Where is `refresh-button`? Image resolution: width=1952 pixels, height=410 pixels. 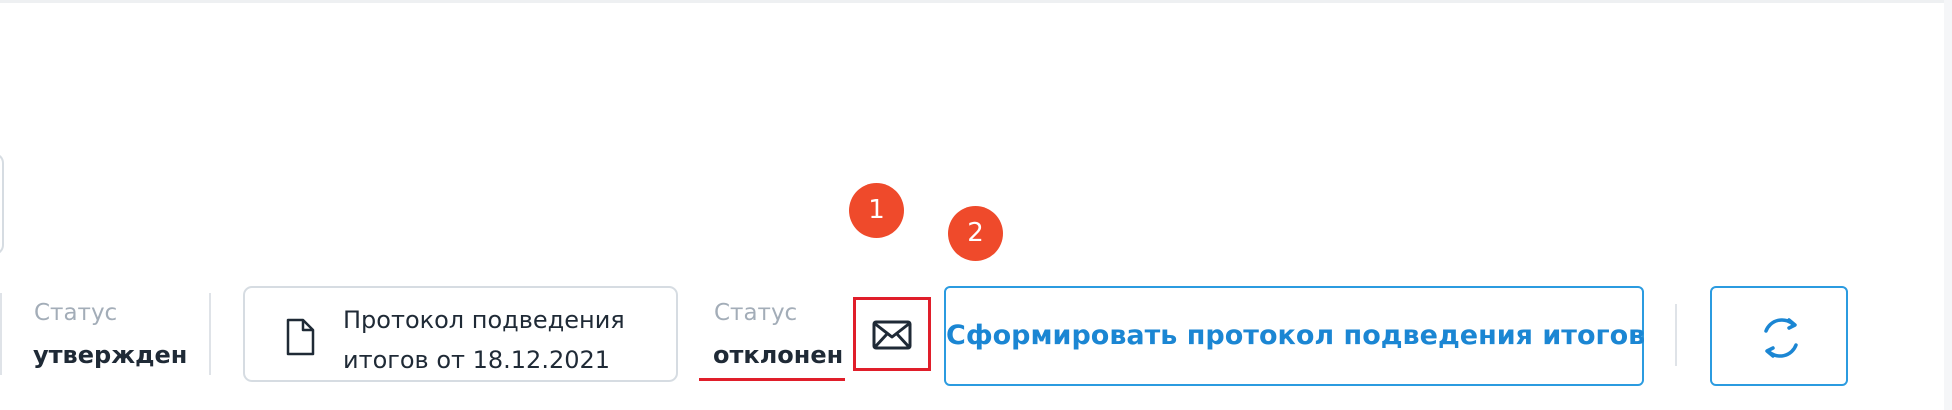 refresh-button is located at coordinates (1779, 336).